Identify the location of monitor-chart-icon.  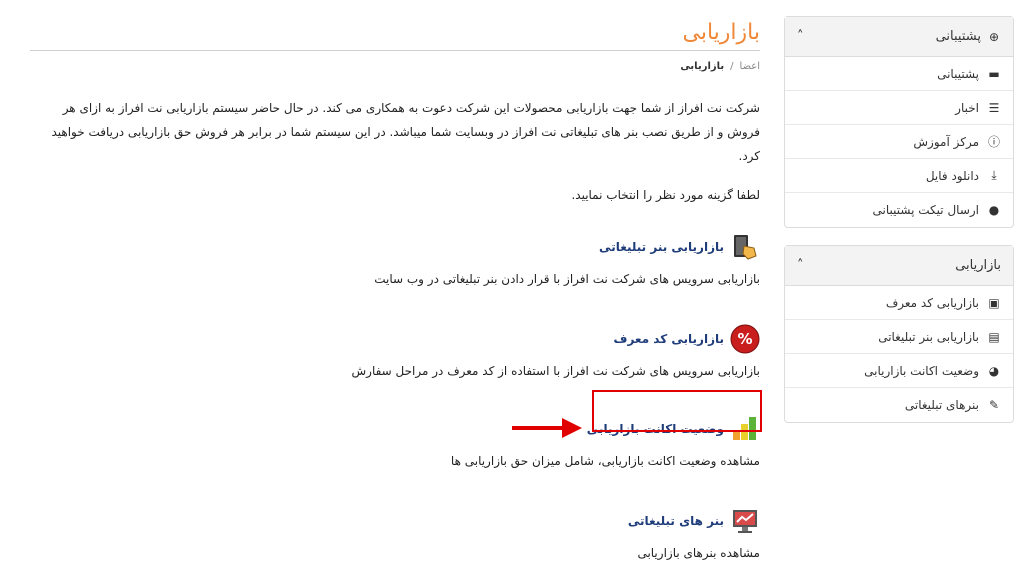
(745, 521).